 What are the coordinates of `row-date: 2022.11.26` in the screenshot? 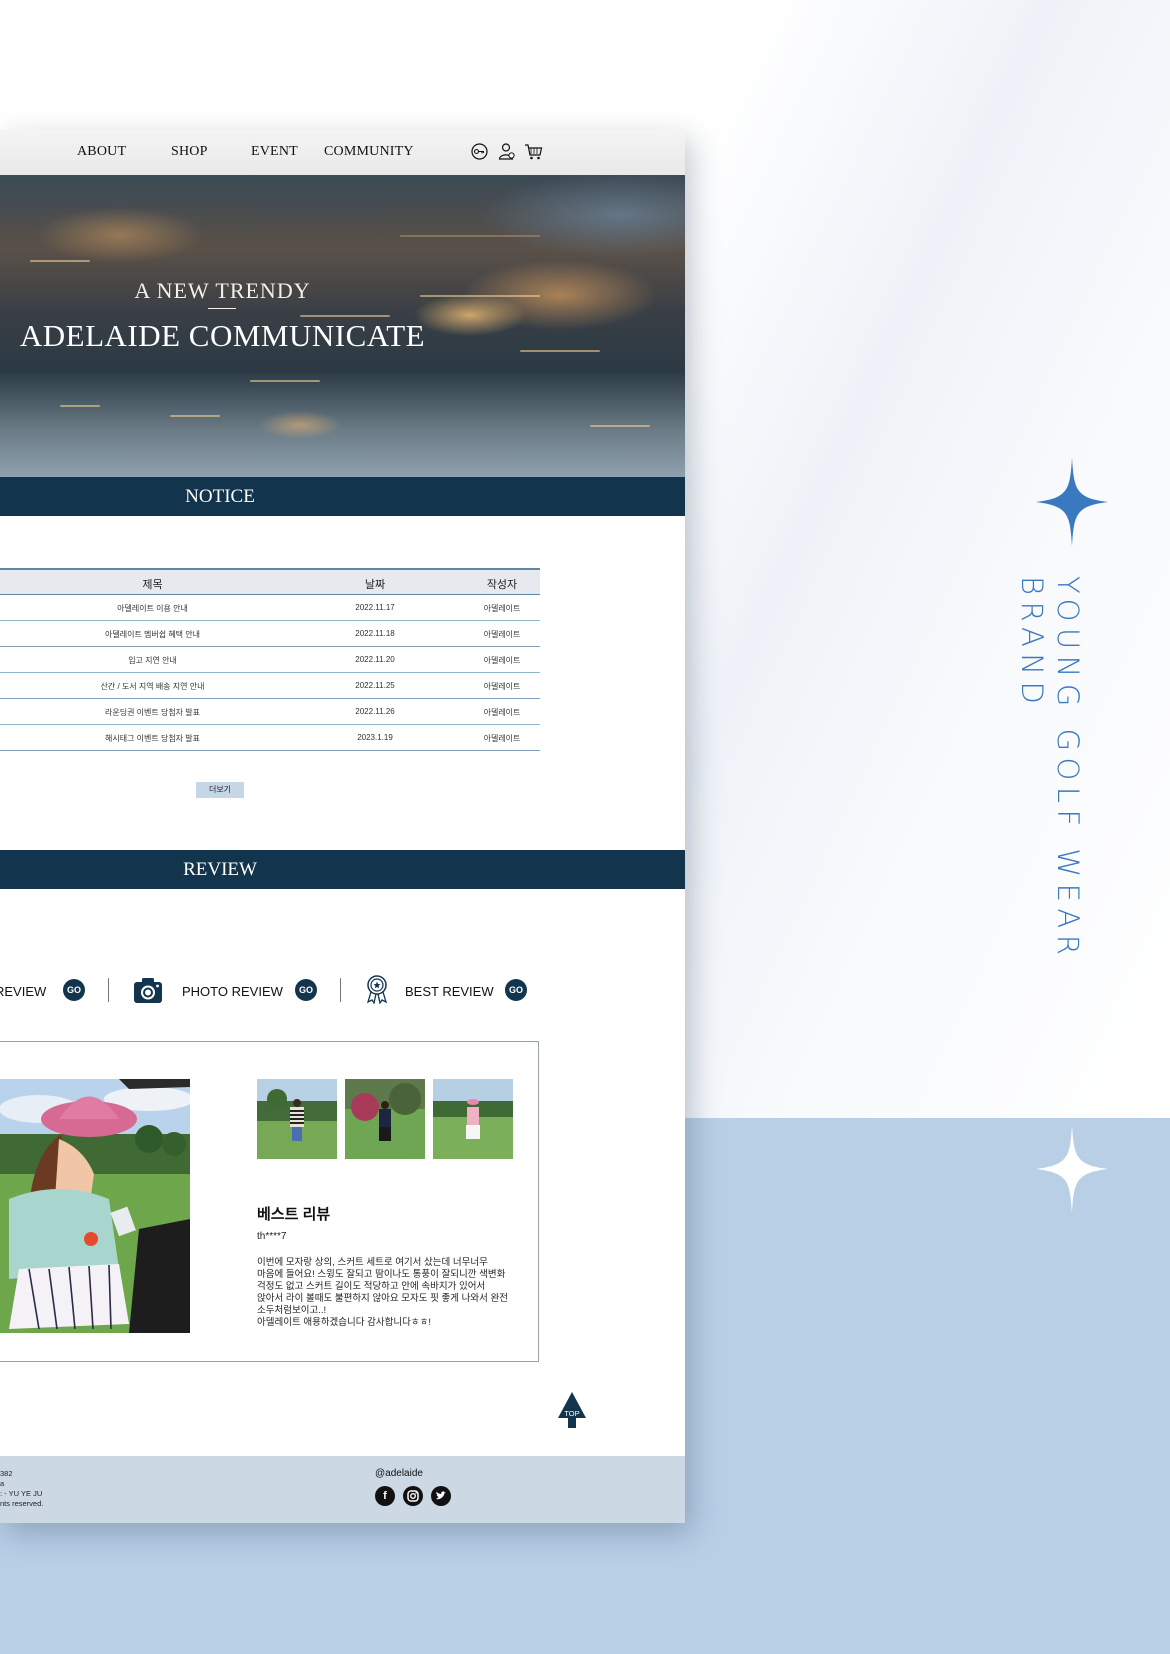 It's located at (375, 711).